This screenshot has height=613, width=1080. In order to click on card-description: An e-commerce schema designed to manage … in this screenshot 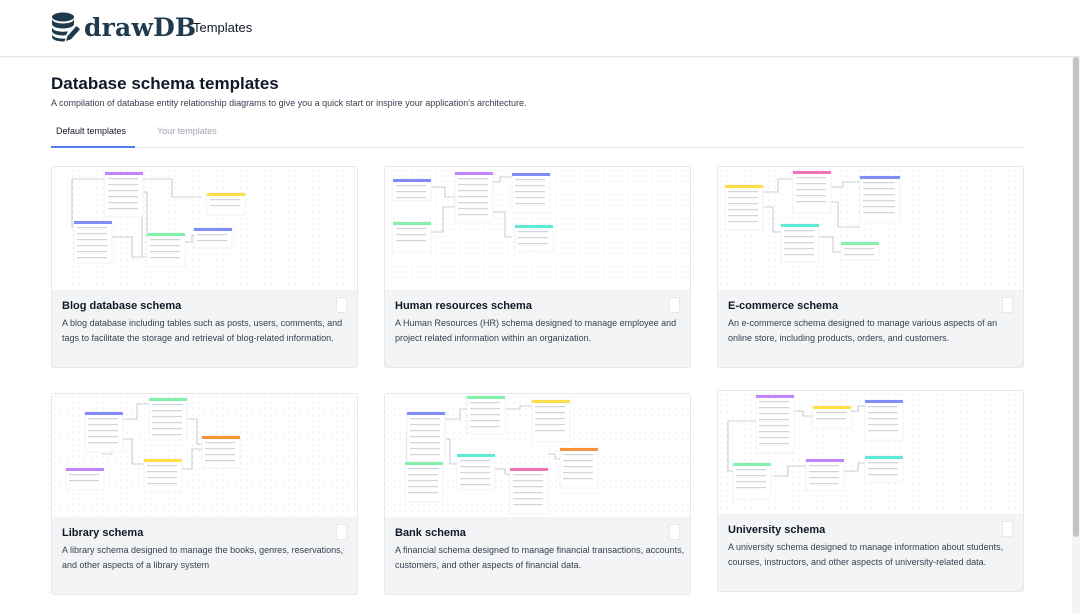, I will do `click(863, 330)`.